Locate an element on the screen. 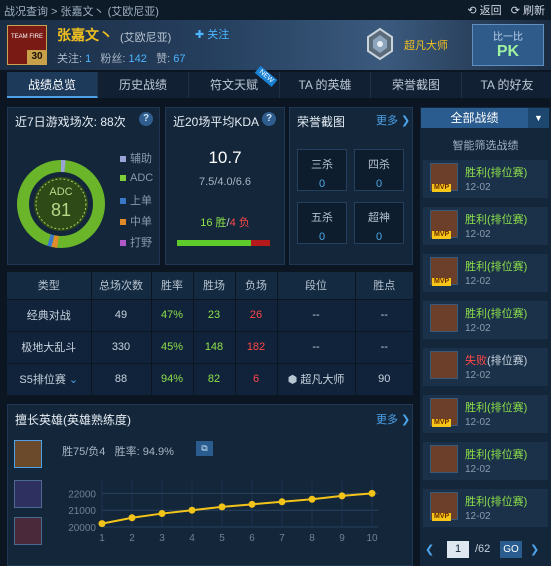  tab-runes: 符文天赋 NEW is located at coordinates (234, 81).